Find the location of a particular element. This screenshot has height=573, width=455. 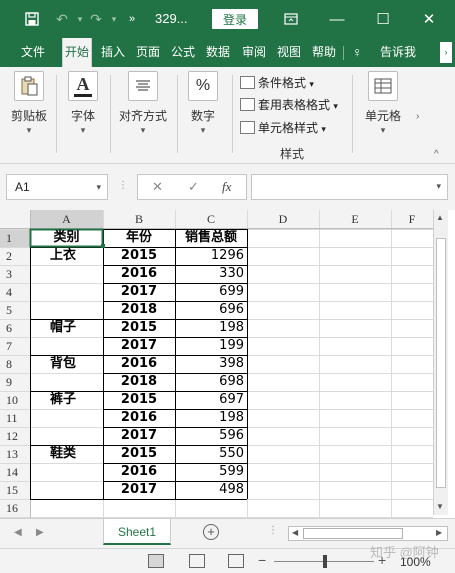

name-box: A1 ▾ is located at coordinates (57, 187).